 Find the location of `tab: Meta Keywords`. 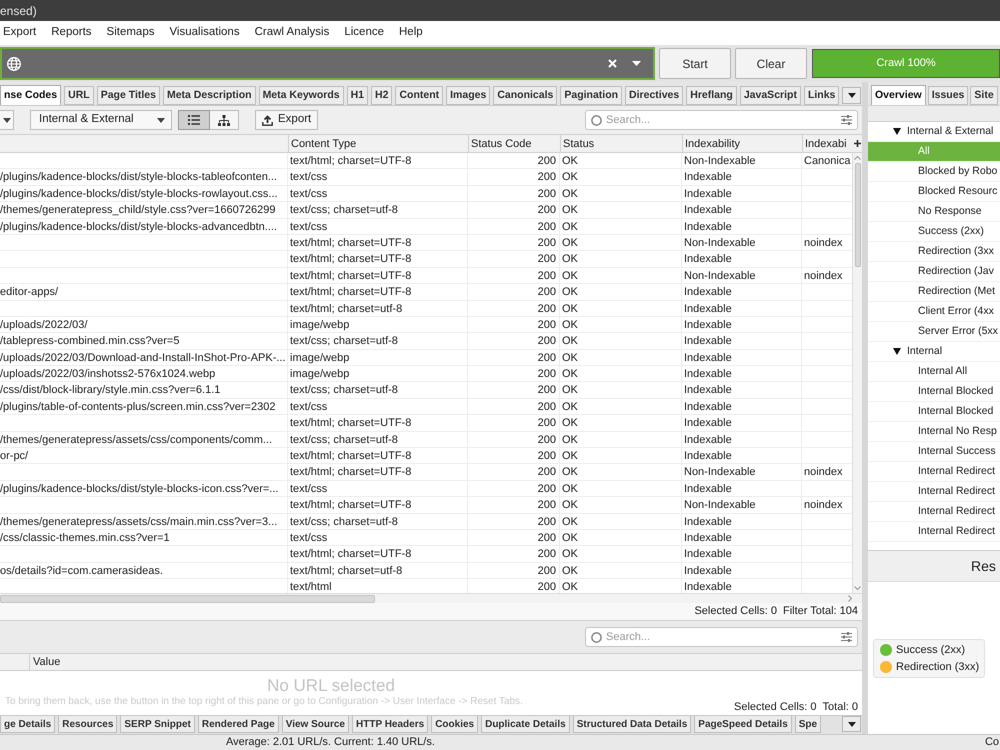

tab: Meta Keywords is located at coordinates (301, 95).